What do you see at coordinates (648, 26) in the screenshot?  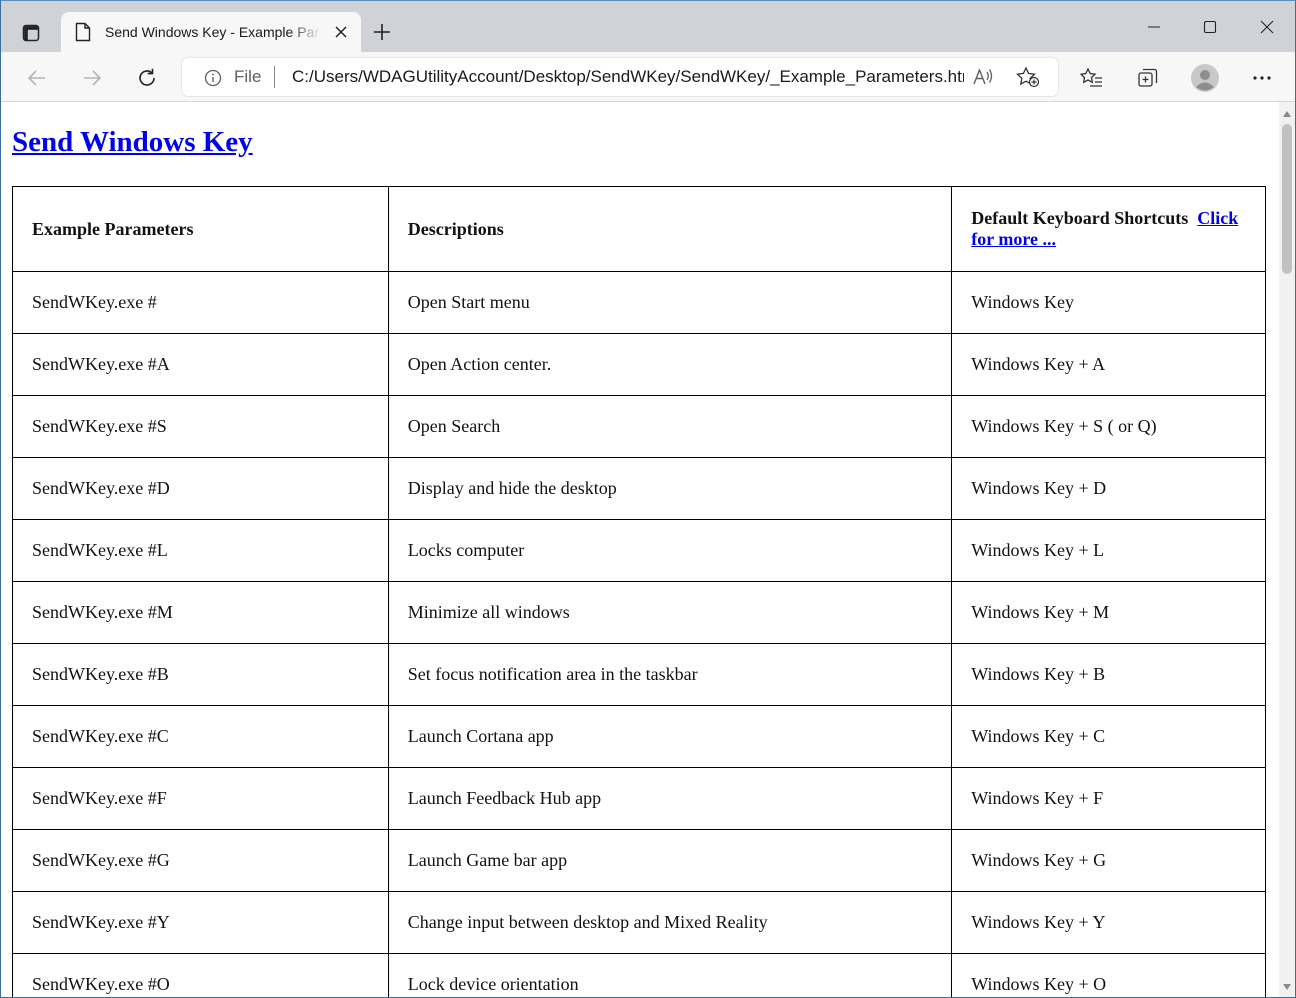 I see `tab-strip: Send Windows Key - Example Parameters` at bounding box center [648, 26].